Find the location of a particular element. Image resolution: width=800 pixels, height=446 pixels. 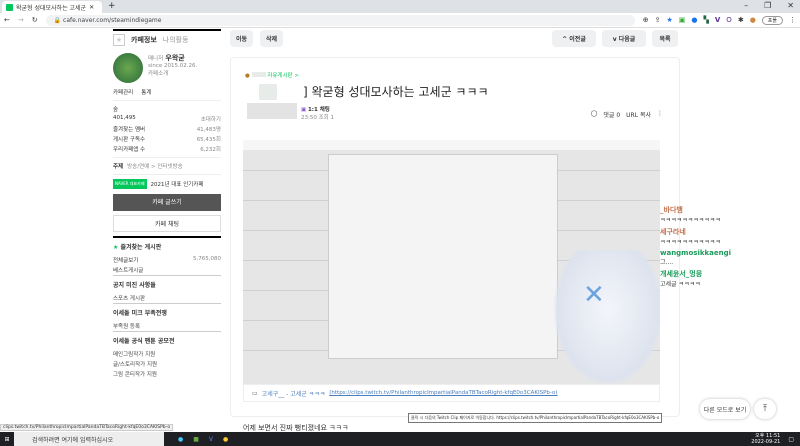

tab-cafe-info: 카페정보 is located at coordinates (144, 40).